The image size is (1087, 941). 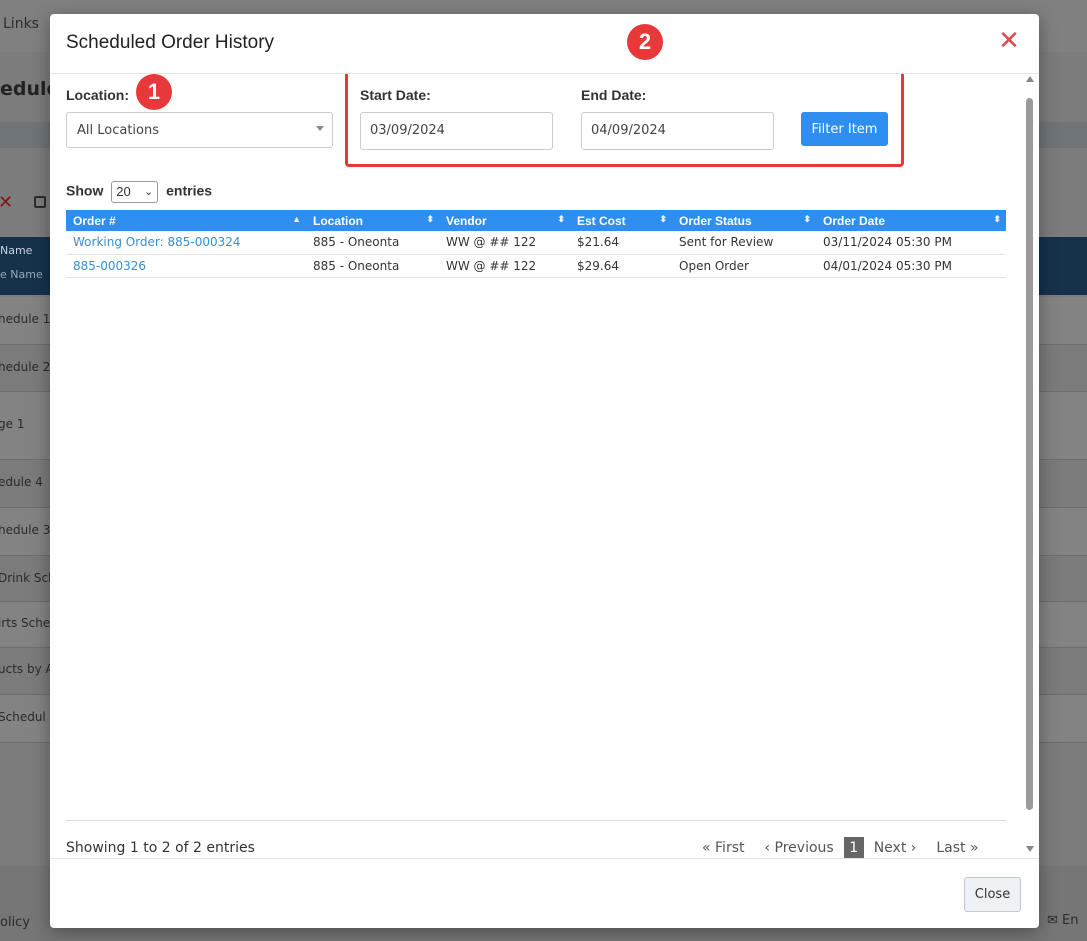 What do you see at coordinates (621, 220) in the screenshot?
I see `column-header-est-cost: Est Cost ⬍` at bounding box center [621, 220].